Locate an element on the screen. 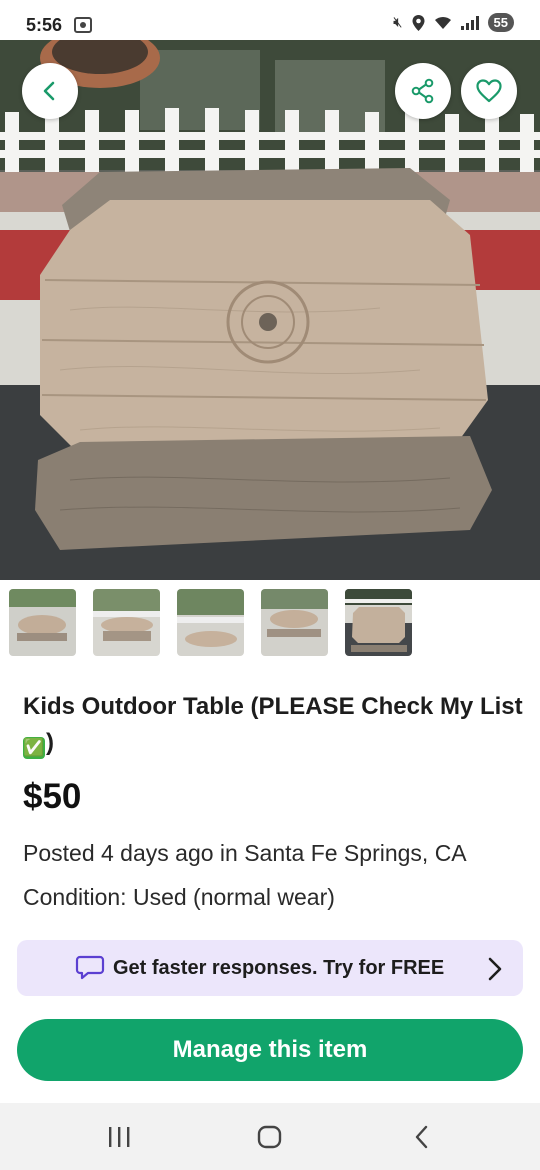 The image size is (540, 1170). thumbnail-strip is located at coordinates (210, 622).